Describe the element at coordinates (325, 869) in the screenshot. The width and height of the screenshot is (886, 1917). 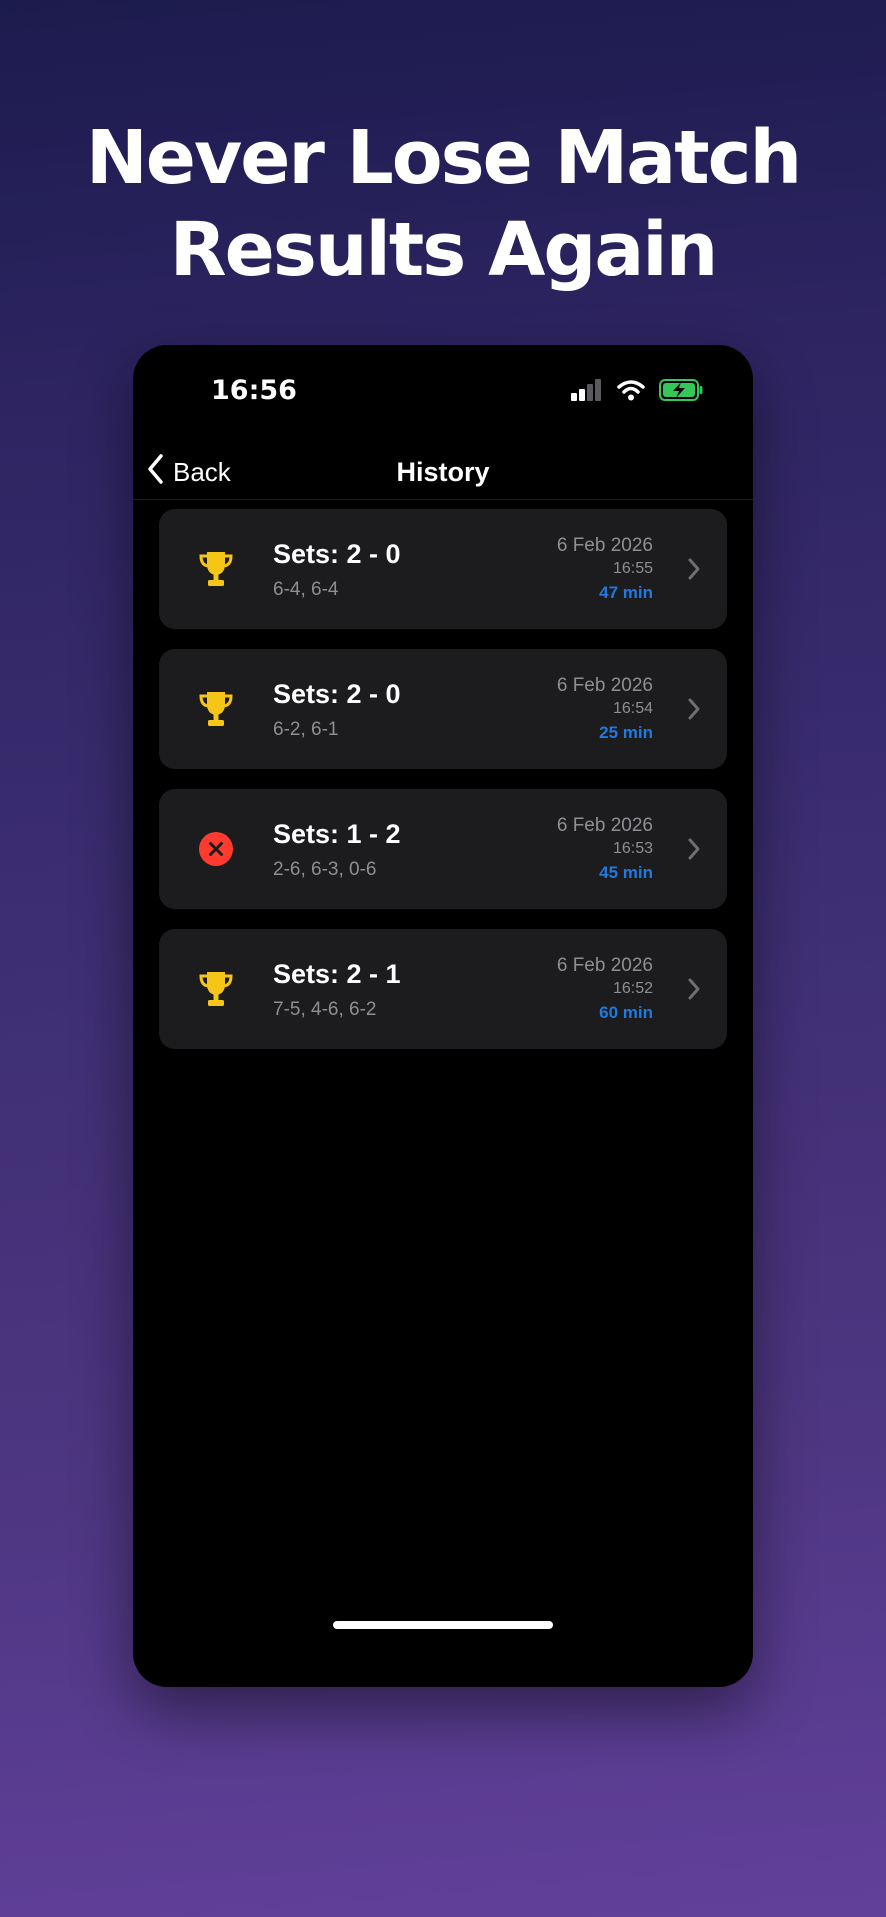
I see `match-scores: 2-6, 6-3, 0-6` at that location.